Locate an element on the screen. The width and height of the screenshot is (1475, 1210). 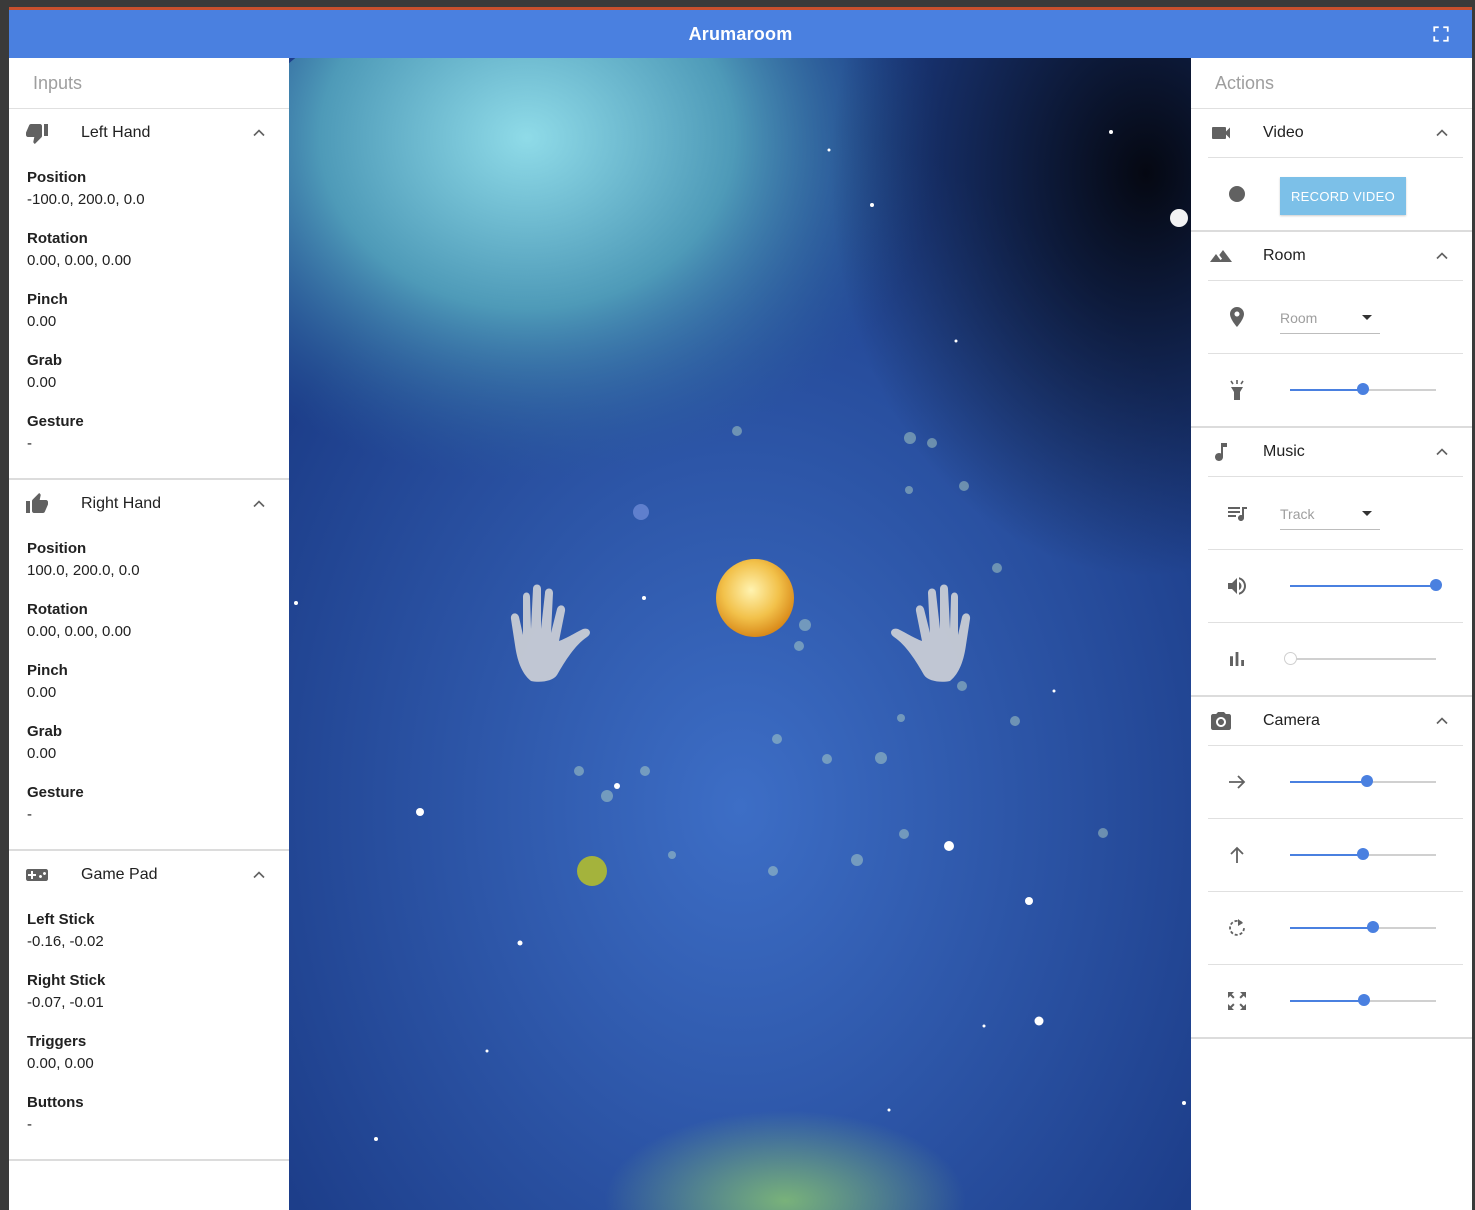
music-header: Music is located at coordinates (1331, 452).